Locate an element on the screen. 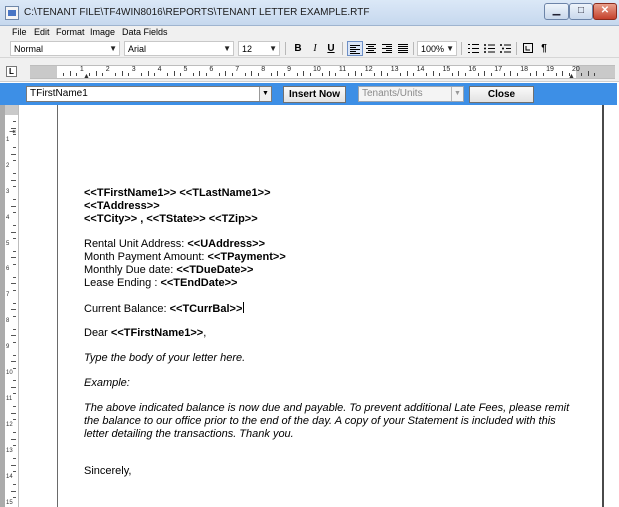 The height and width of the screenshot is (507, 619). pilcrow-button: ¶ is located at coordinates (544, 48).